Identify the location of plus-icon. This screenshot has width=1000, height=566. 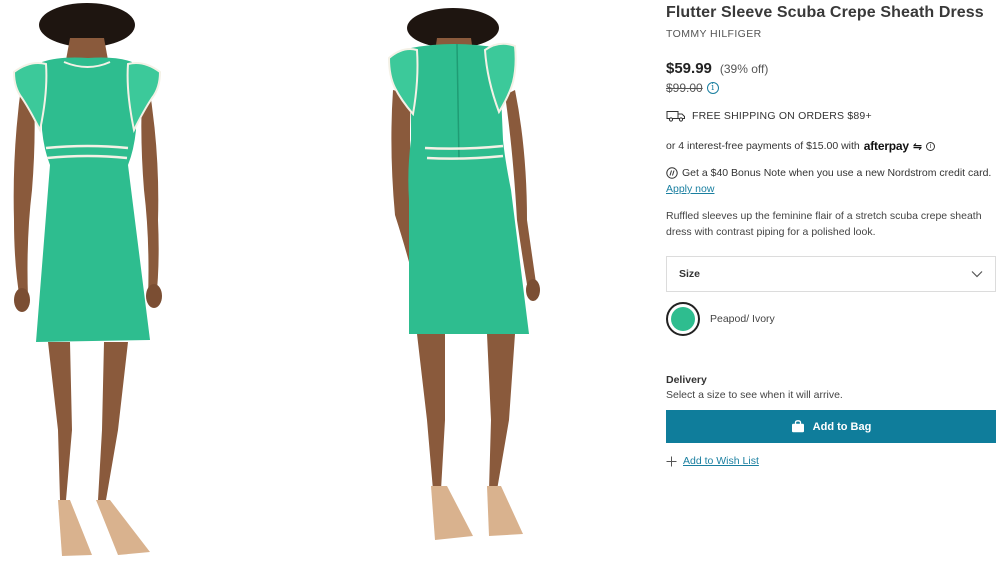
(671, 461).